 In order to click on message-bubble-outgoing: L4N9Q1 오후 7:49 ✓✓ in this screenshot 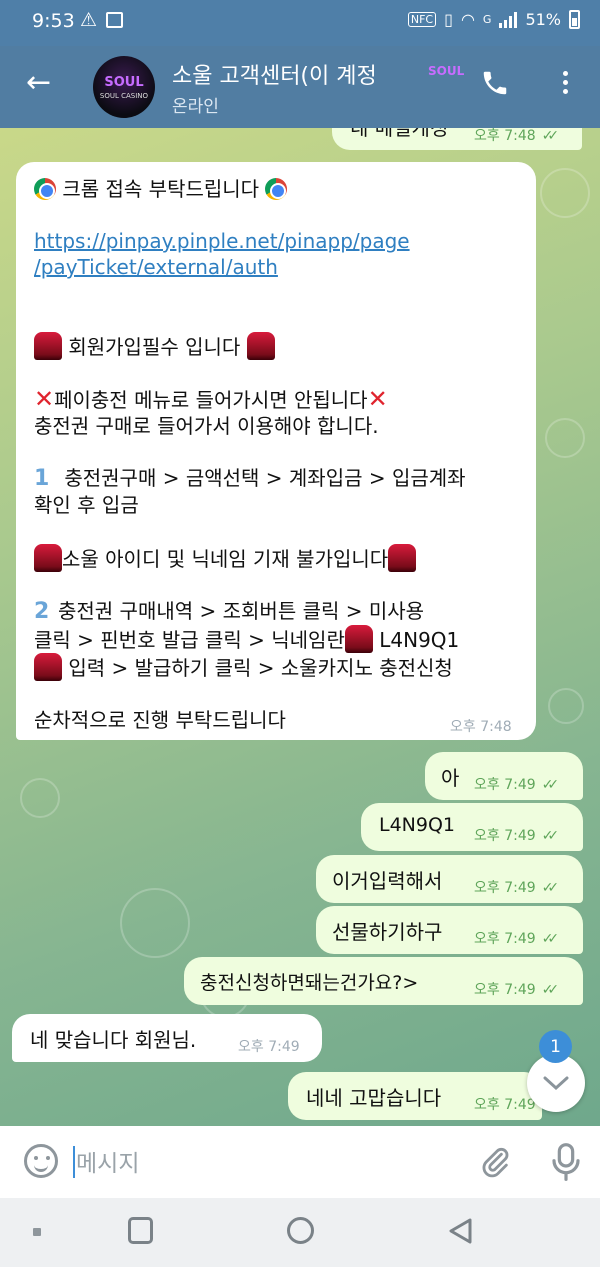, I will do `click(472, 827)`.